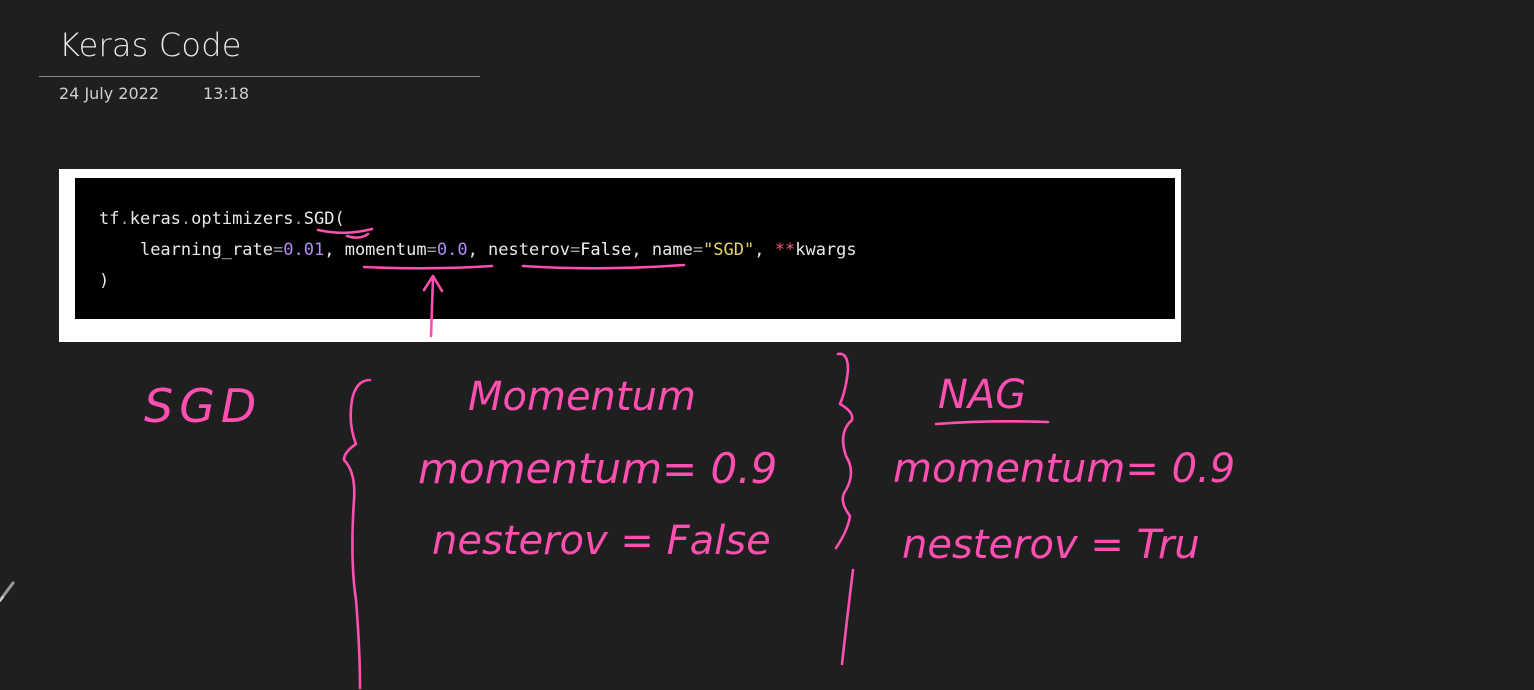 The height and width of the screenshot is (690, 1534). I want to click on ink-momentum-heading: Momentum, so click(582, 397).